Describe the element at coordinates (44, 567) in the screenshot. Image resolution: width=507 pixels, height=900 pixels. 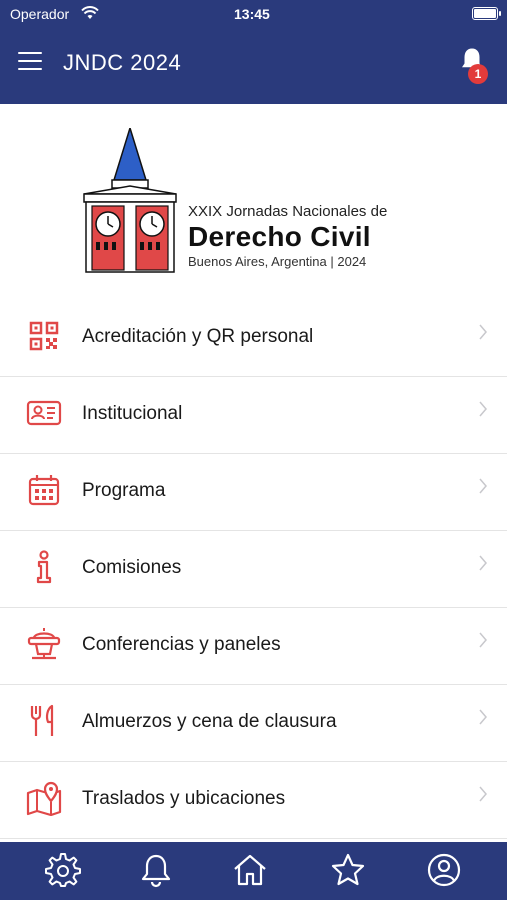
I see `info-icon` at that location.